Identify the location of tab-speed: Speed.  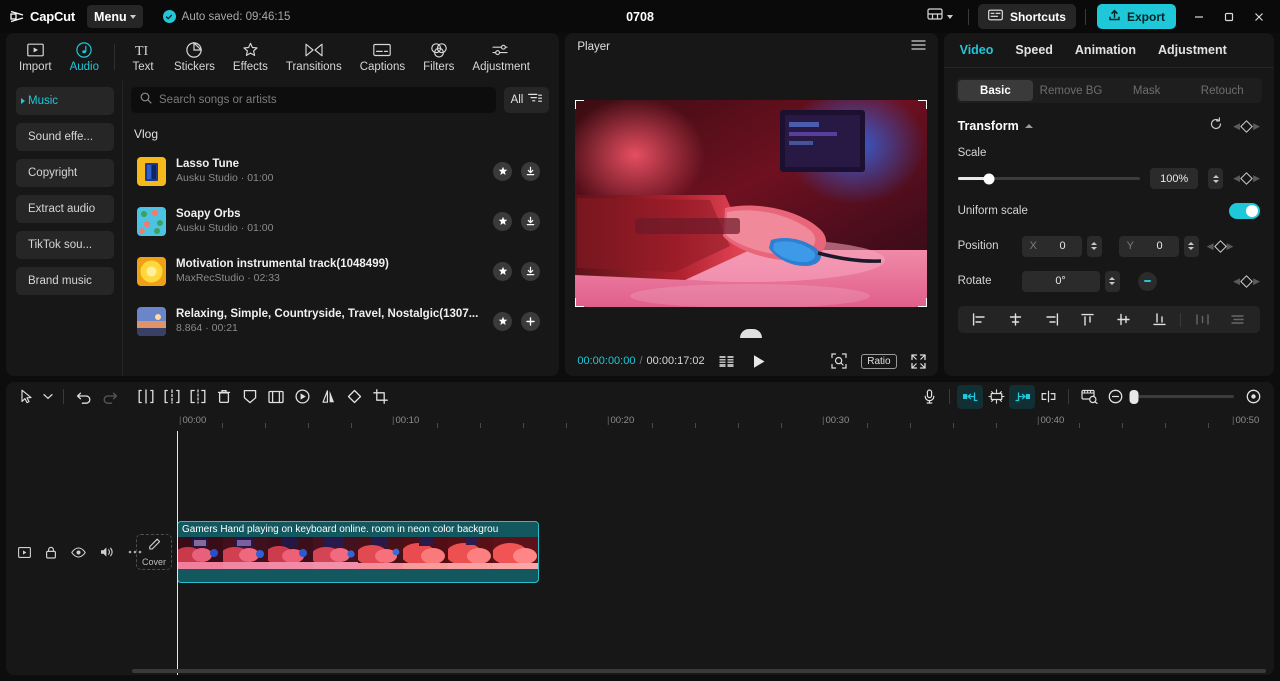
(1034, 50).